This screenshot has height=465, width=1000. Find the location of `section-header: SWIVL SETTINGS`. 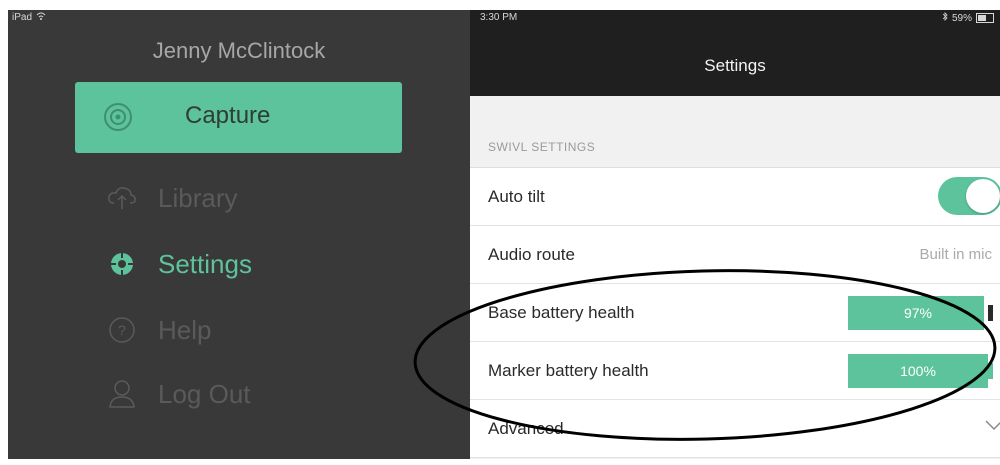

section-header: SWIVL SETTINGS is located at coordinates (542, 147).